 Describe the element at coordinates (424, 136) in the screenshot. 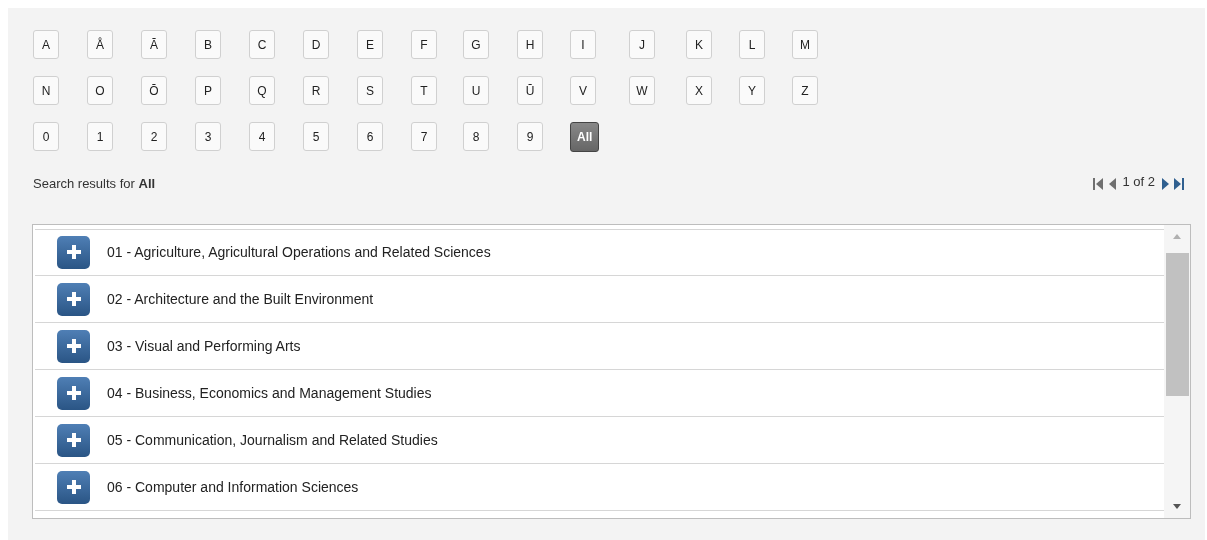

I see `letter-filter-button: 7` at that location.